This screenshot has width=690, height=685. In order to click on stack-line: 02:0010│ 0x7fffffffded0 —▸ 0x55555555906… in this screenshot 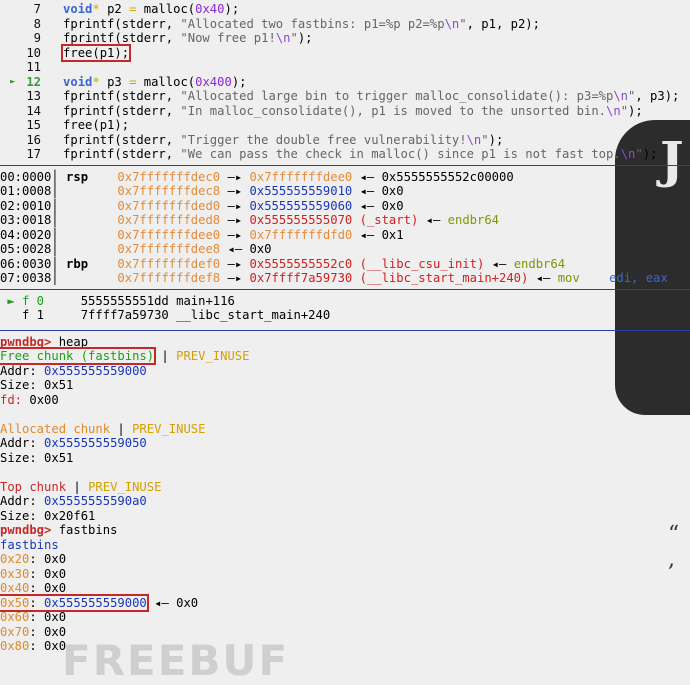, I will do `click(202, 206)`.